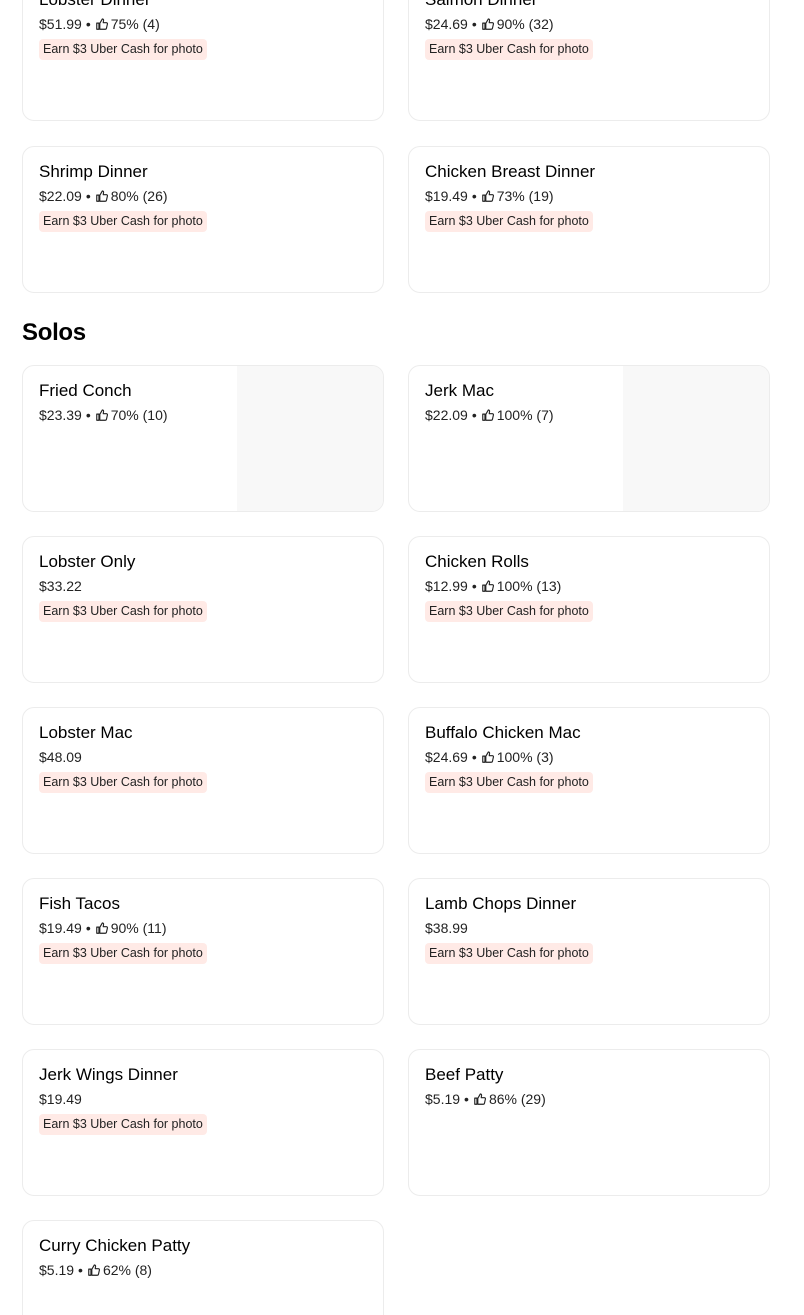 The image size is (804, 1315). Describe the element at coordinates (139, 415) in the screenshot. I see `item-rating: 70% (10)` at that location.